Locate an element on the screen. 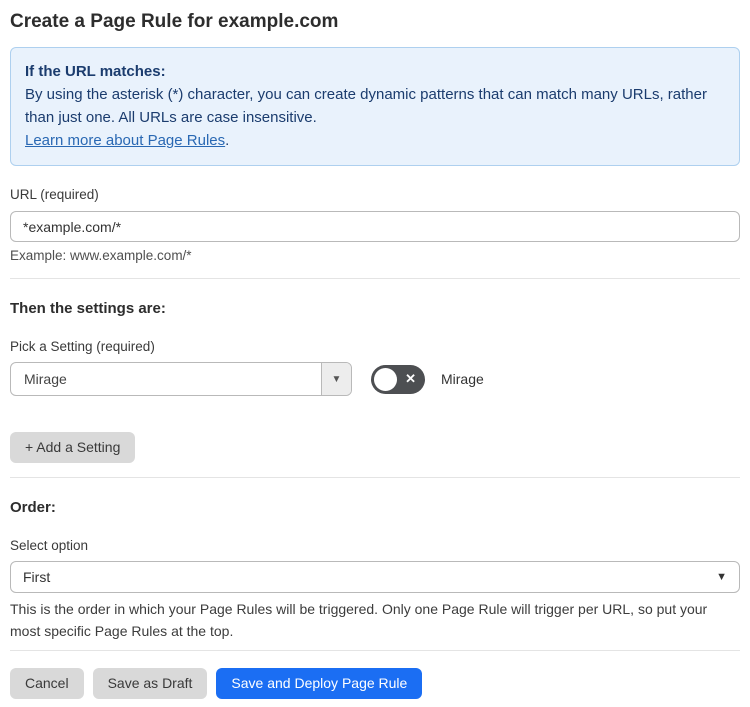 This screenshot has width=750, height=707. setting-select-value: Mirage is located at coordinates (45, 379).